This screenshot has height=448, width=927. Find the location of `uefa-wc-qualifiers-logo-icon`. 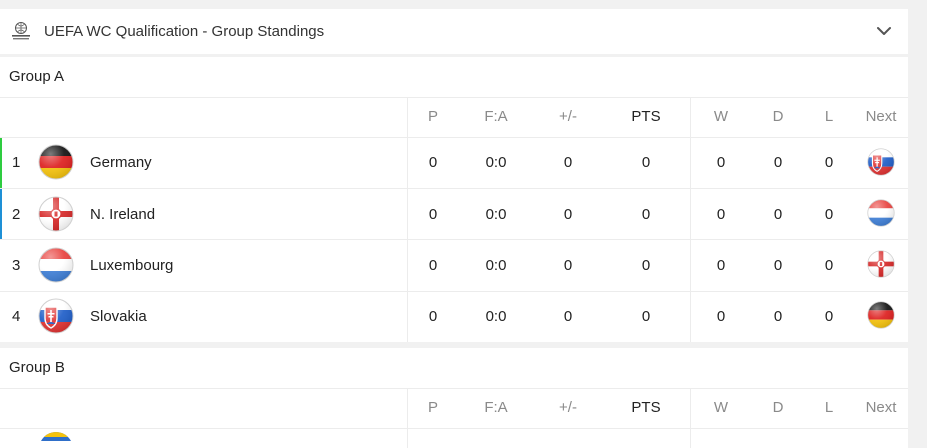

uefa-wc-qualifiers-logo-icon is located at coordinates (21, 31).